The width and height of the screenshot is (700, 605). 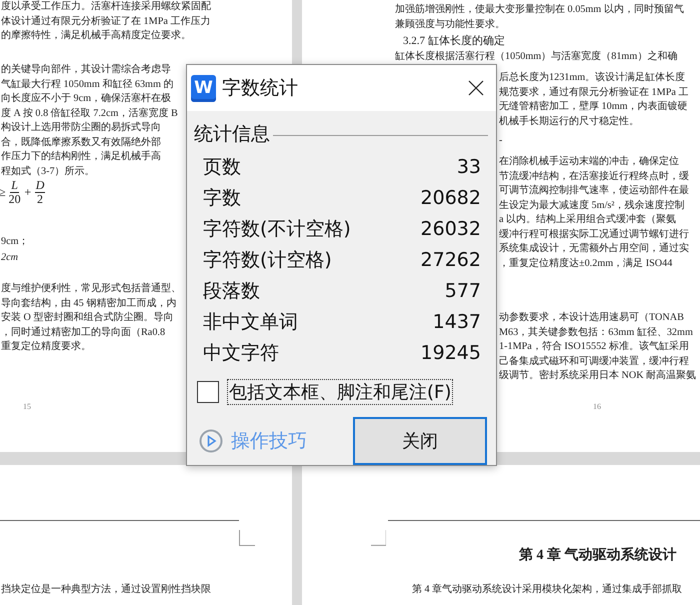 What do you see at coordinates (420, 441) in the screenshot?
I see `close-button: 关闭` at bounding box center [420, 441].